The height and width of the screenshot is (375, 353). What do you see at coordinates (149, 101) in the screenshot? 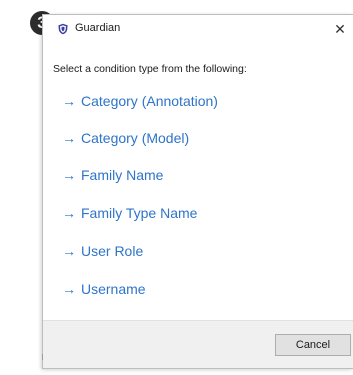
I see `option-label: Category (Annotation)` at bounding box center [149, 101].